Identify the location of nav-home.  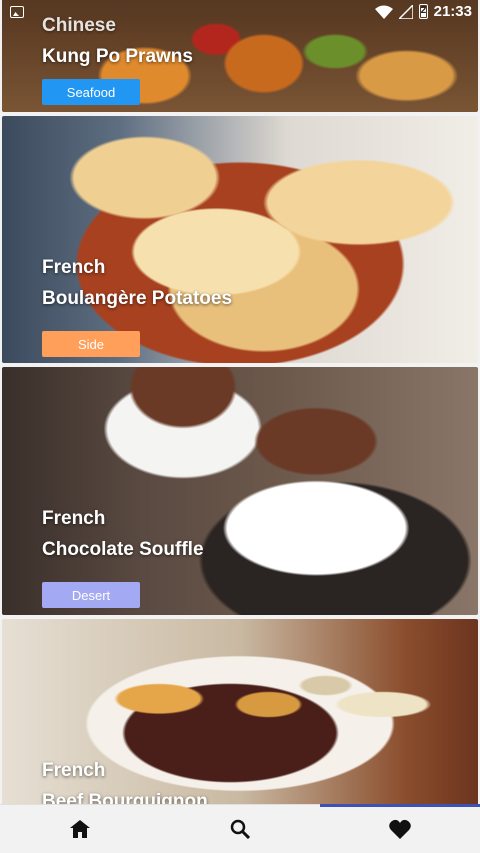
(80, 829).